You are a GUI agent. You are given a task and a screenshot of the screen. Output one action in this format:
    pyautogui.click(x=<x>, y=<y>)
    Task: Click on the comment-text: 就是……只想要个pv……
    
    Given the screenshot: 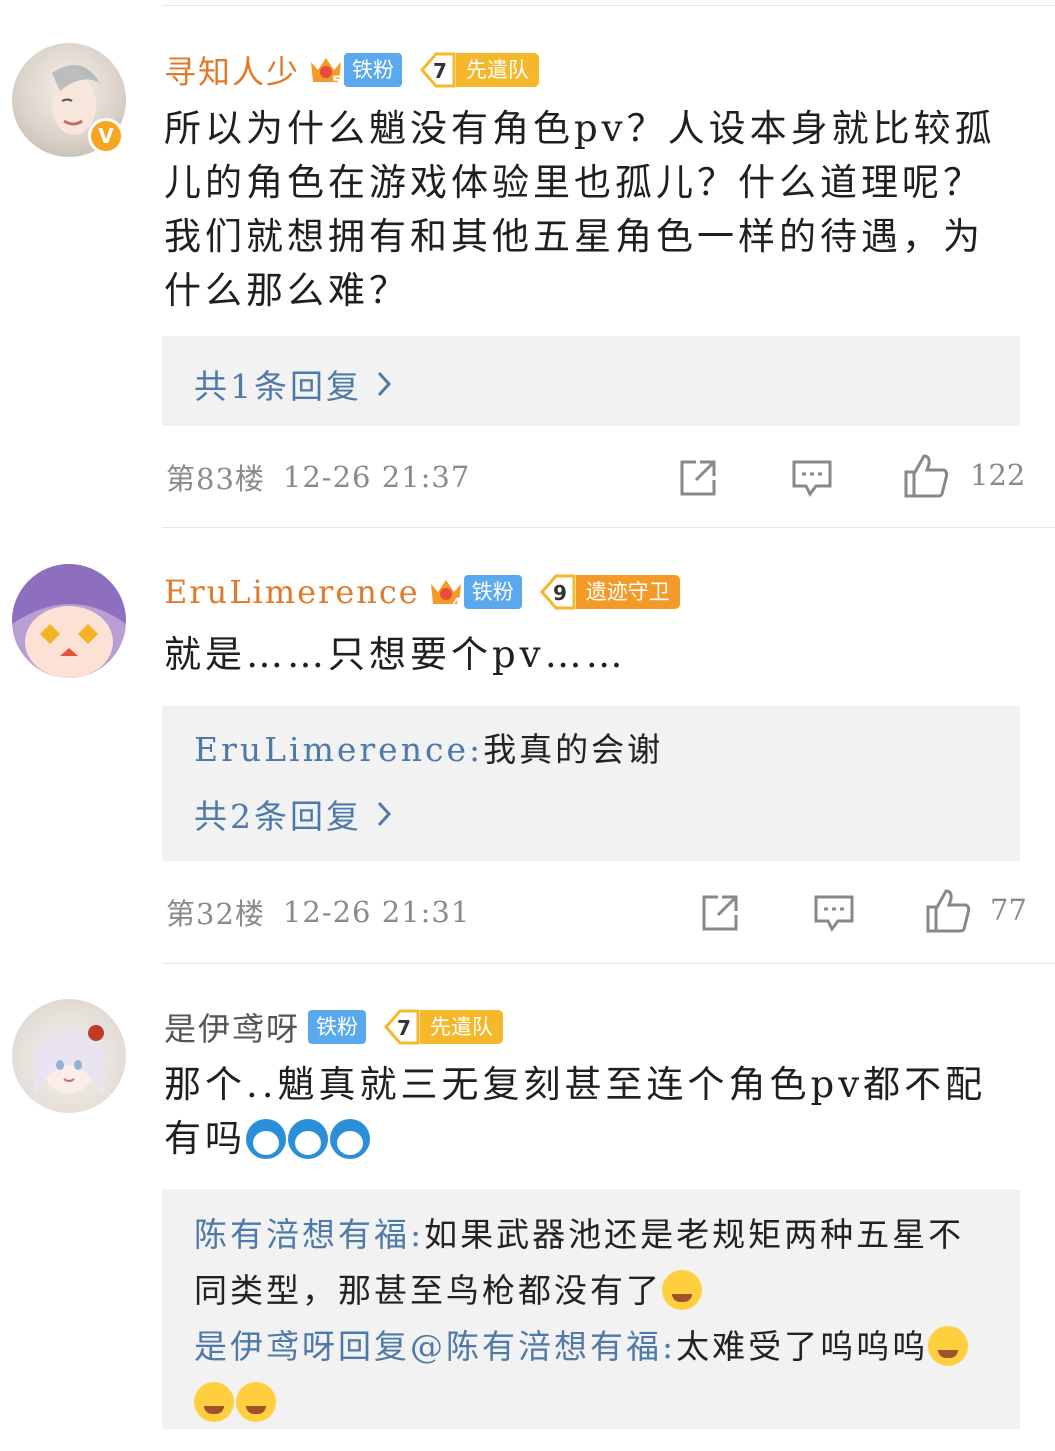 What is the action you would take?
    pyautogui.click(x=395, y=654)
    